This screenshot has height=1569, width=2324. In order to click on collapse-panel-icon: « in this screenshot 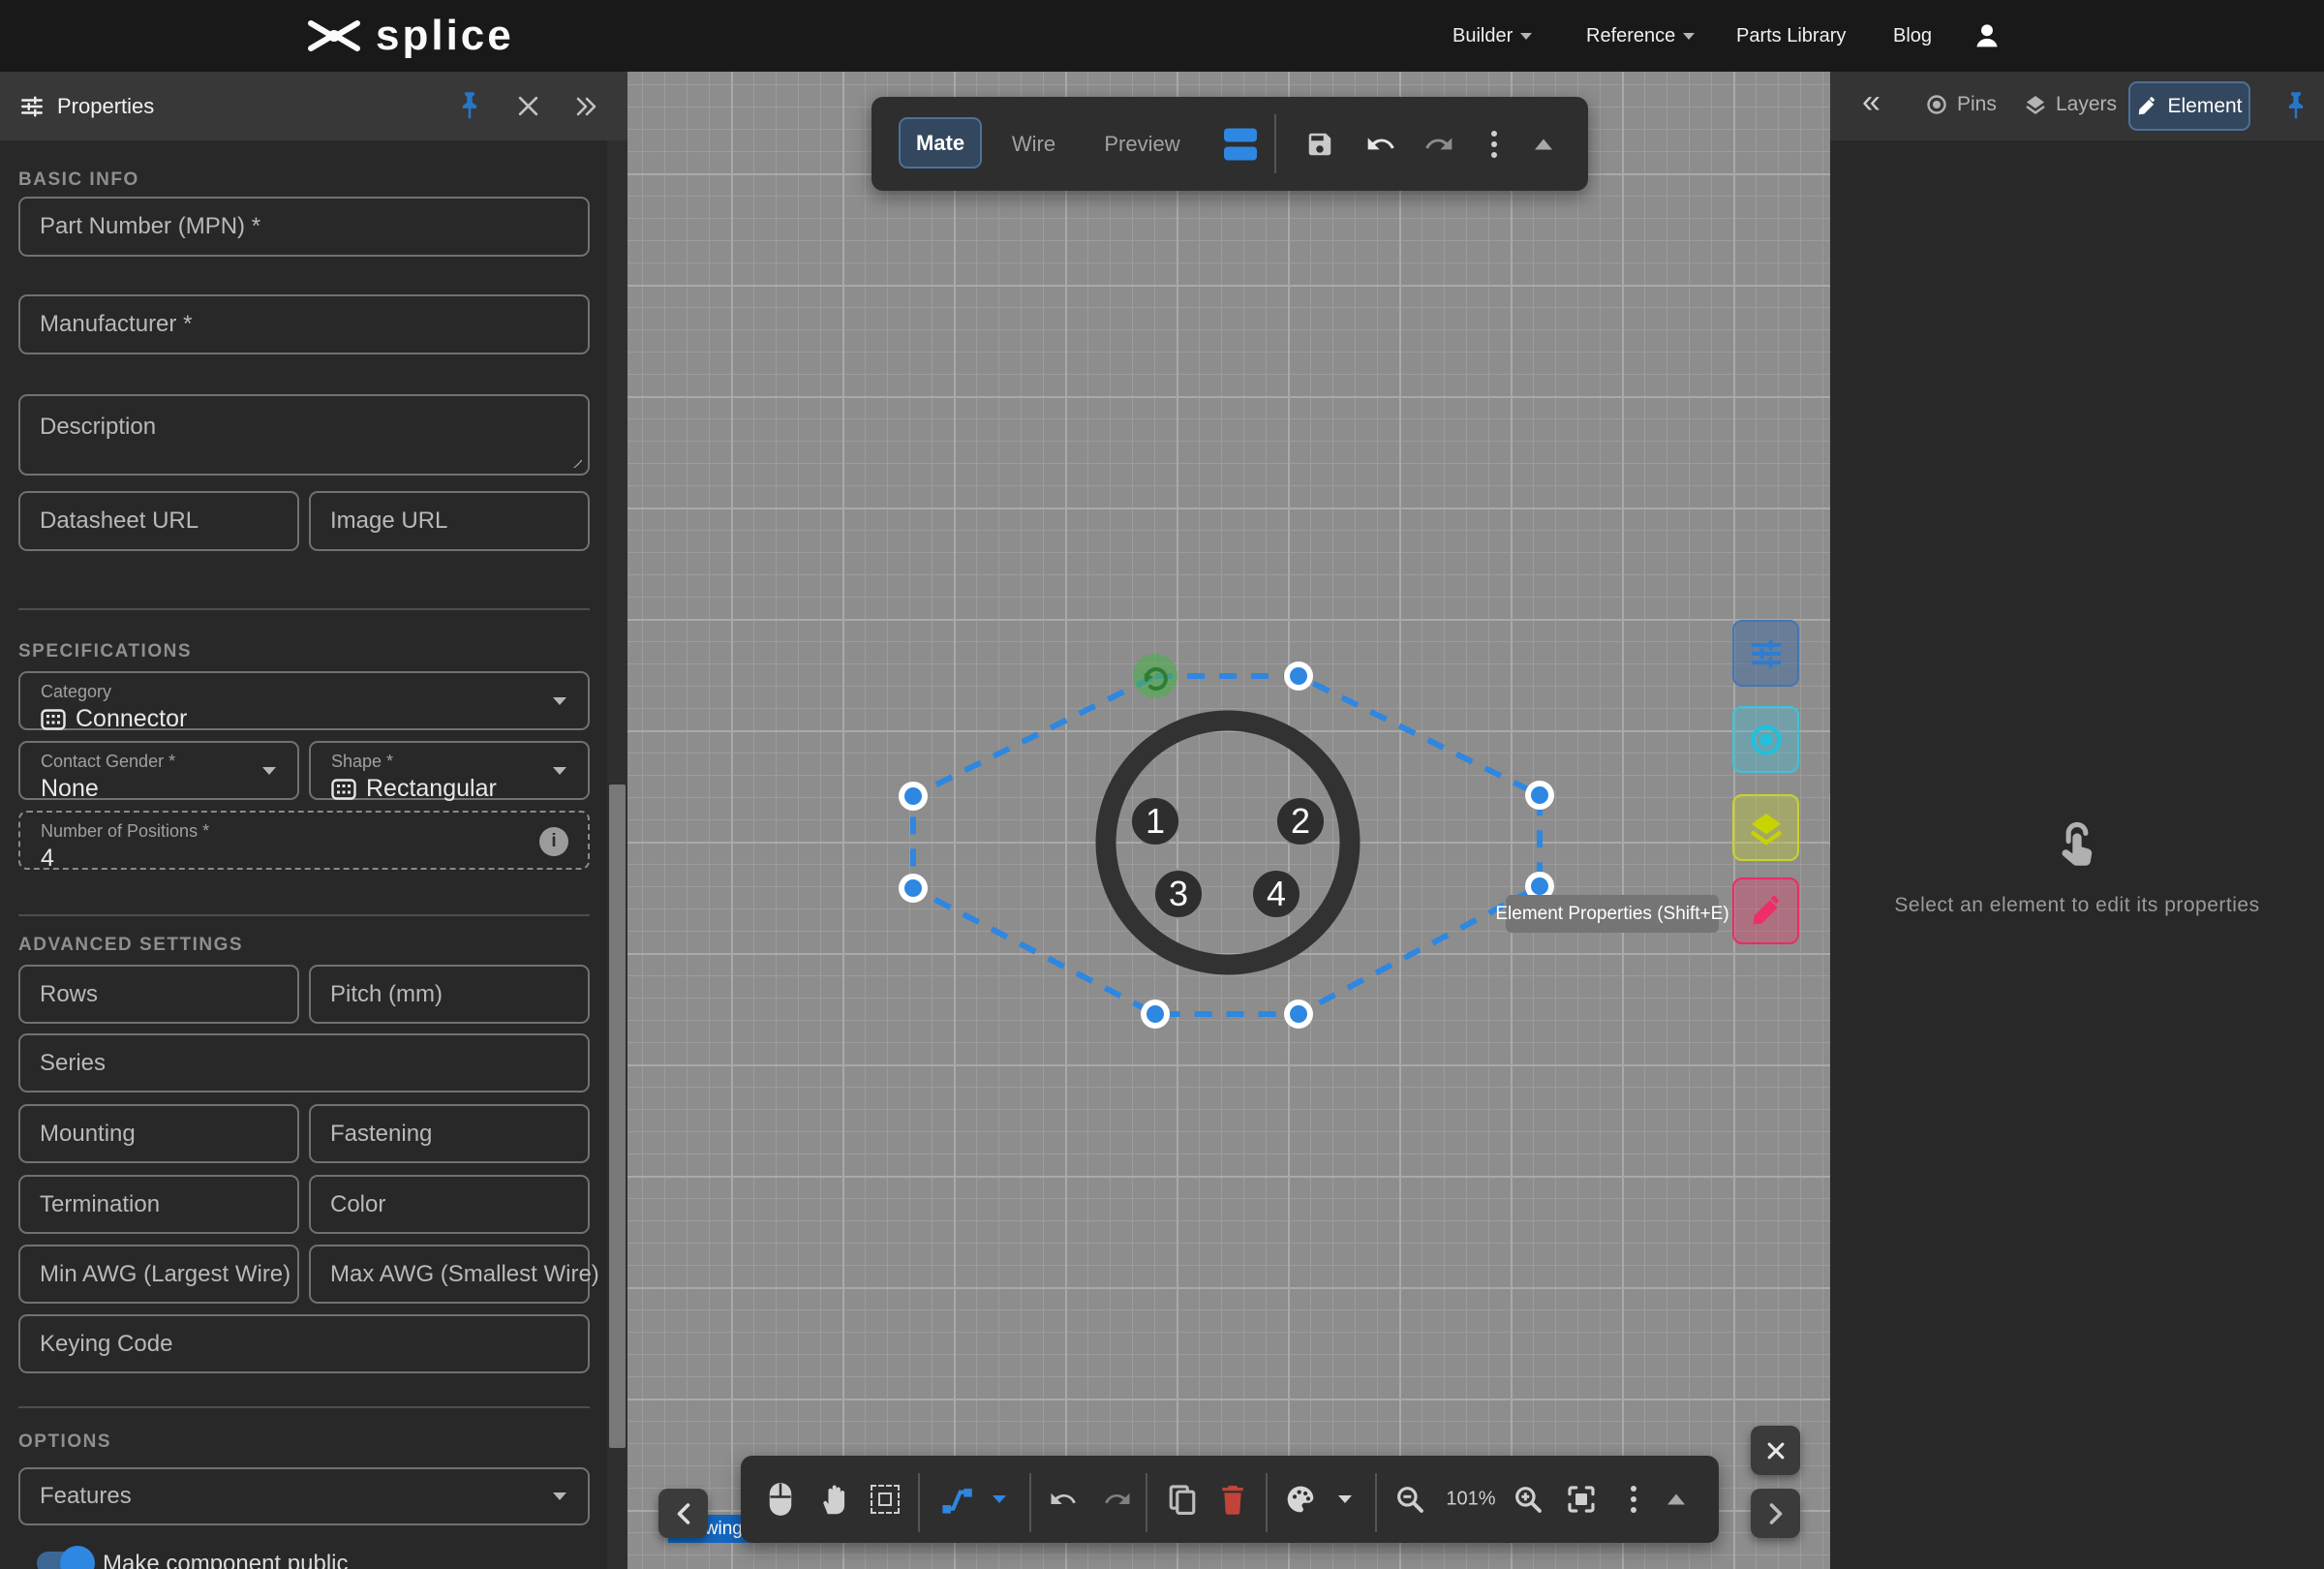, I will do `click(1872, 102)`.